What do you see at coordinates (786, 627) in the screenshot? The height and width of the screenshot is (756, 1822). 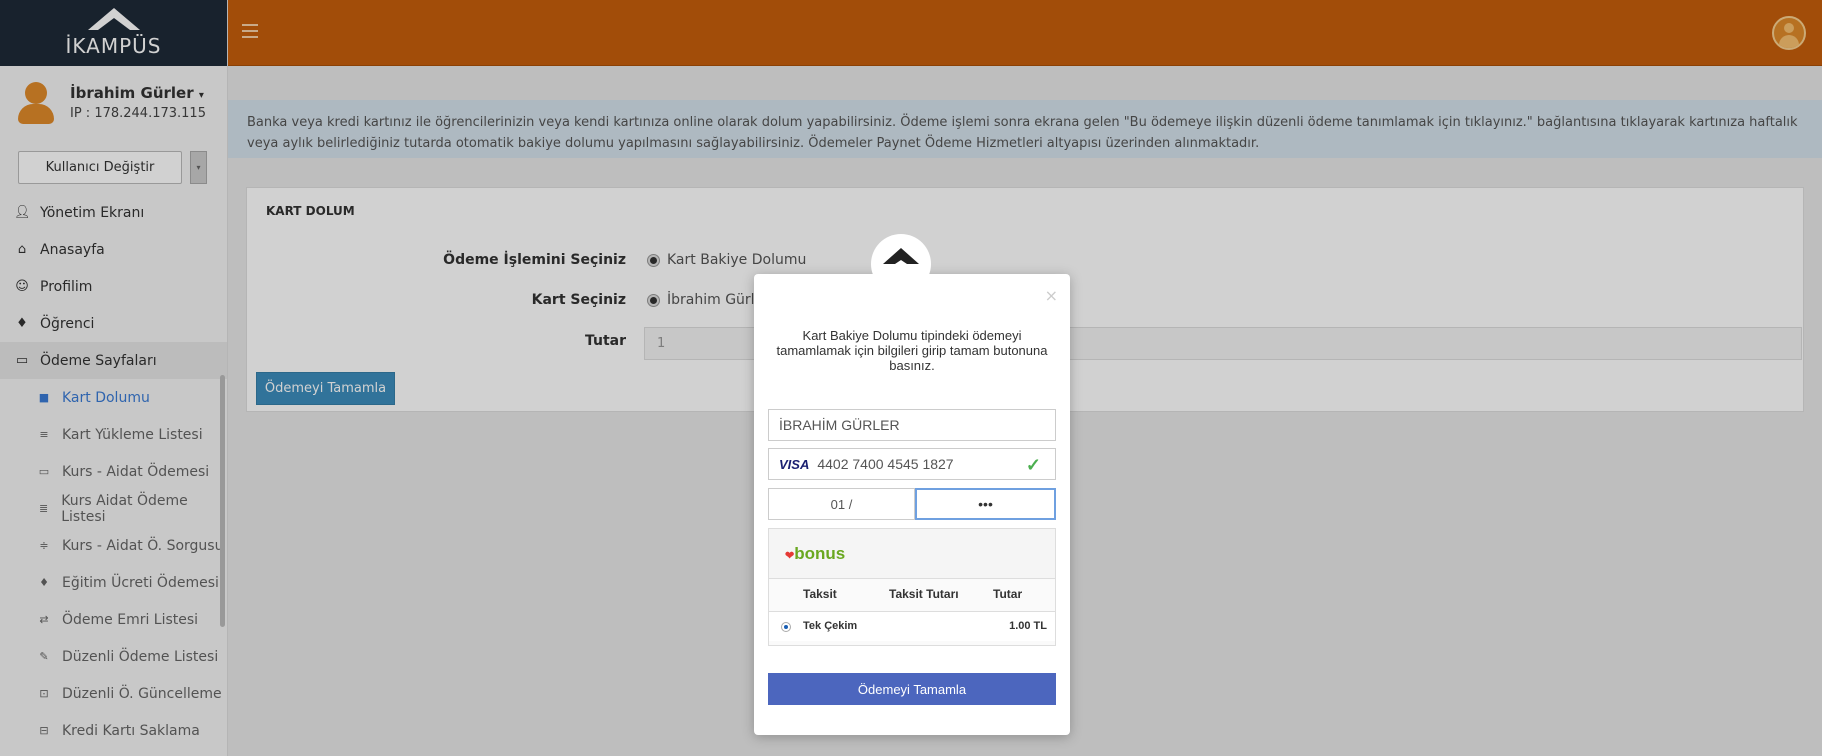 I see `installment-radio` at bounding box center [786, 627].